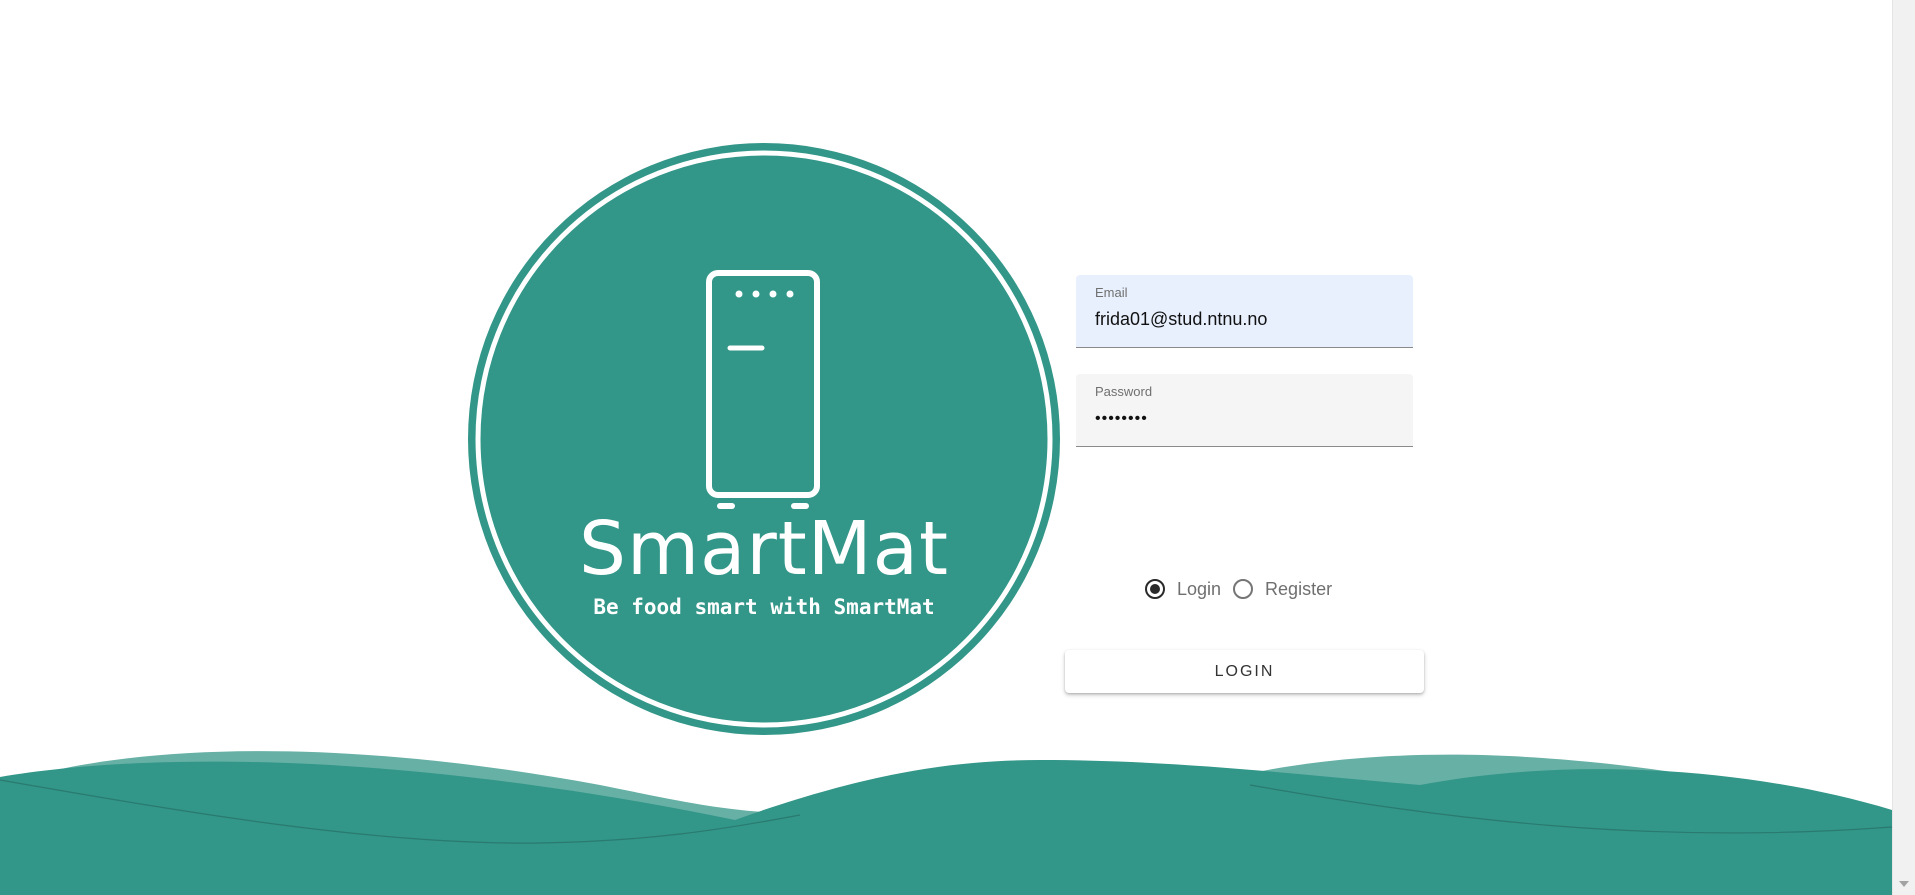 The image size is (1915, 895). Describe the element at coordinates (1244, 671) in the screenshot. I see `login-button: LOGIN` at that location.